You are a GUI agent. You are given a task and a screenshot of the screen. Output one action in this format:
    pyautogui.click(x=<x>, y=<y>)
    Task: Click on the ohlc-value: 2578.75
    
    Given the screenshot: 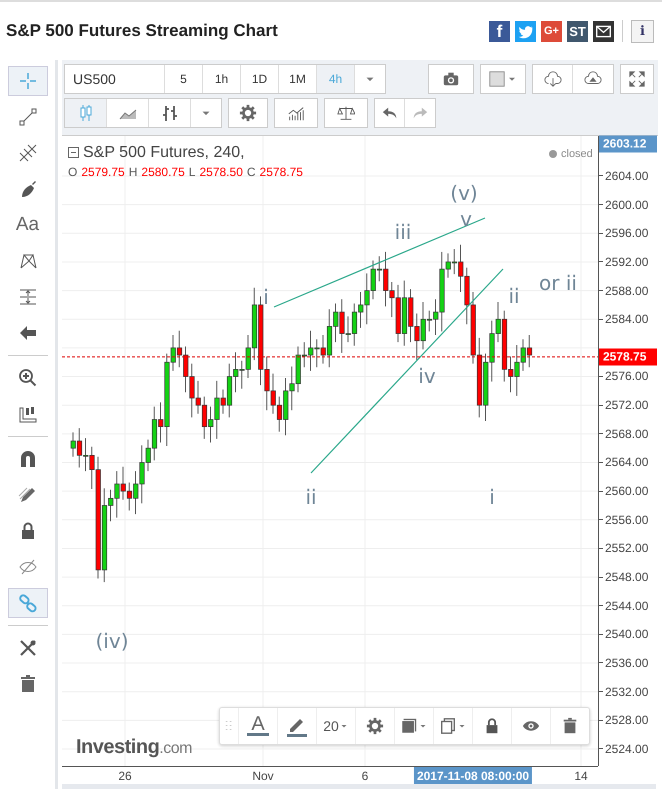 What is the action you would take?
    pyautogui.click(x=281, y=171)
    